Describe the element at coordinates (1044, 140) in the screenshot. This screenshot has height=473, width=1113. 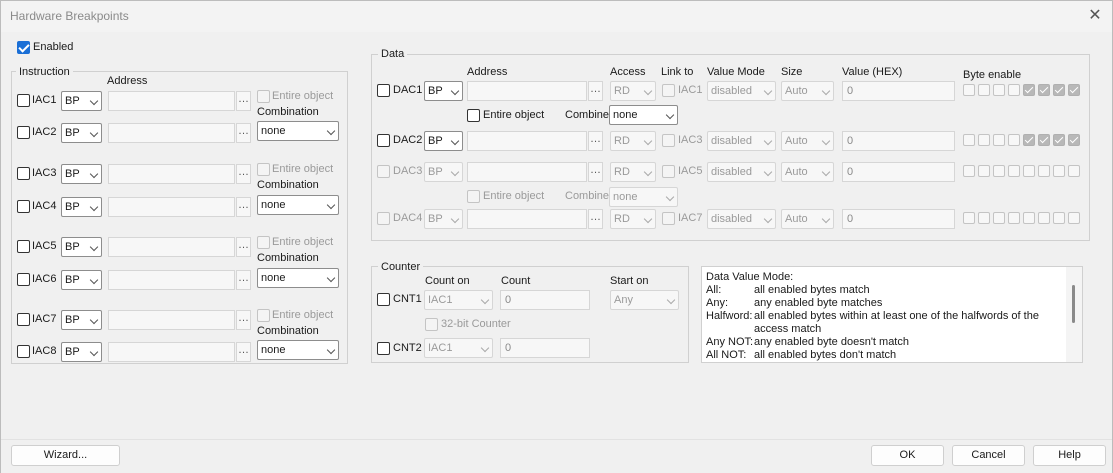
I see `dac2-byte-5-checkbox` at that location.